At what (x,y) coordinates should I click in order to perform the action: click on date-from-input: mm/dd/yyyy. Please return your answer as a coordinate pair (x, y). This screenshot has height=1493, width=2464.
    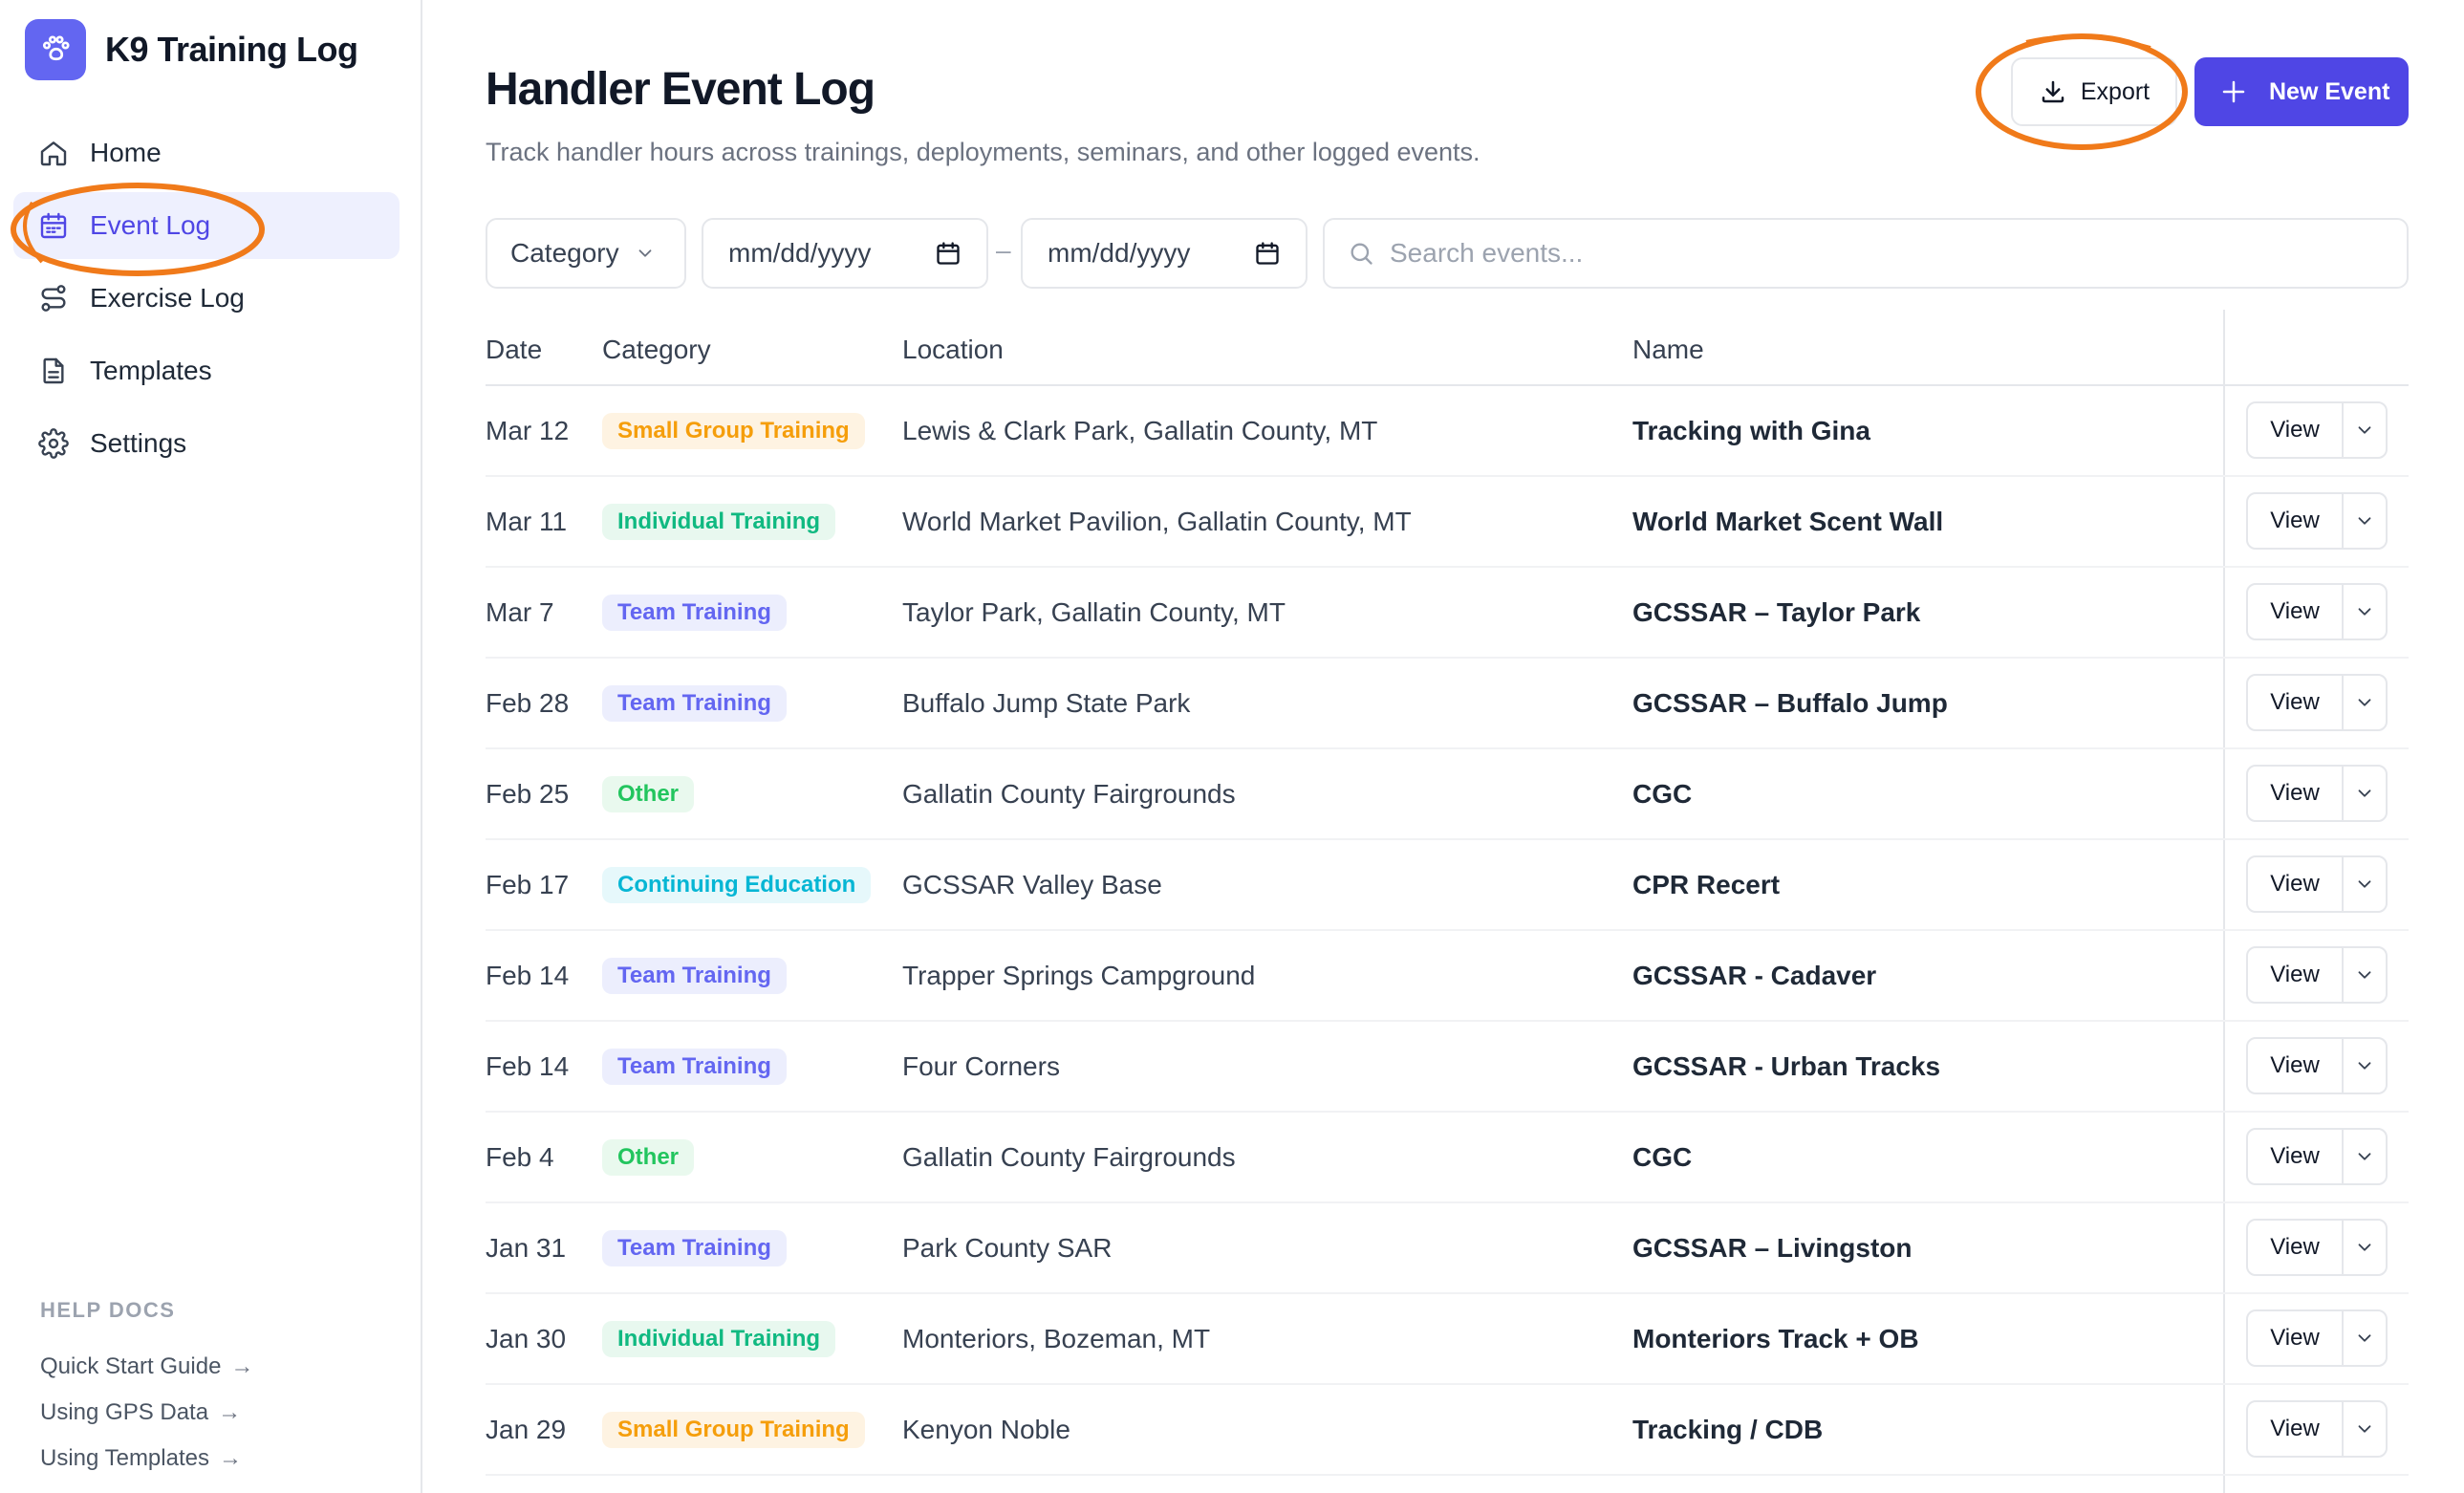
    Looking at the image, I should click on (845, 253).